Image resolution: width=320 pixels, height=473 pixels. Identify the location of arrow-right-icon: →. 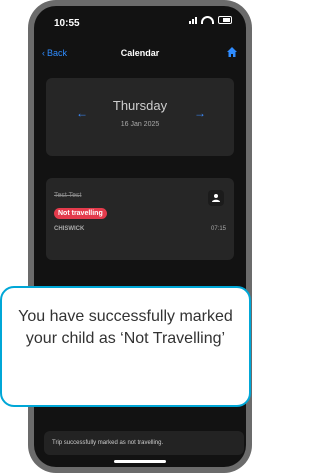
(200, 113).